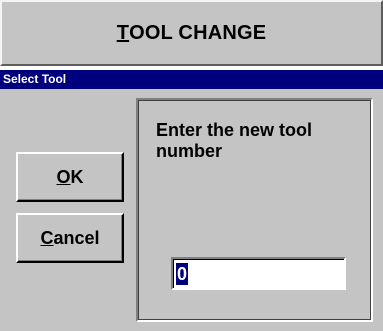 This screenshot has width=383, height=331. Describe the element at coordinates (35, 79) in the screenshot. I see `dialog-title: Select Tool` at that location.